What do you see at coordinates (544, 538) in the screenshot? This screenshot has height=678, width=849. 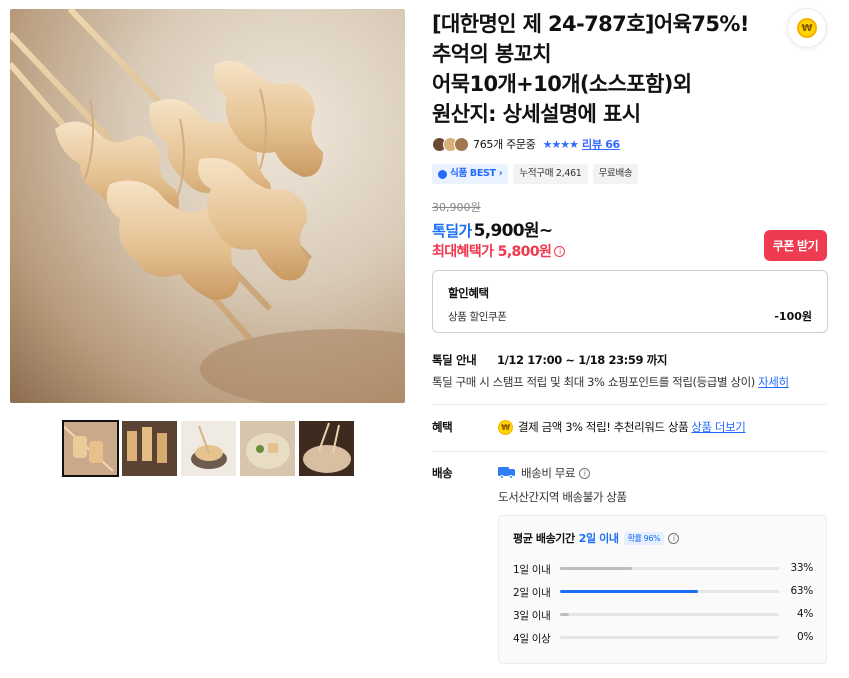 I see `avg-delivery-title: 평균 배송기간` at bounding box center [544, 538].